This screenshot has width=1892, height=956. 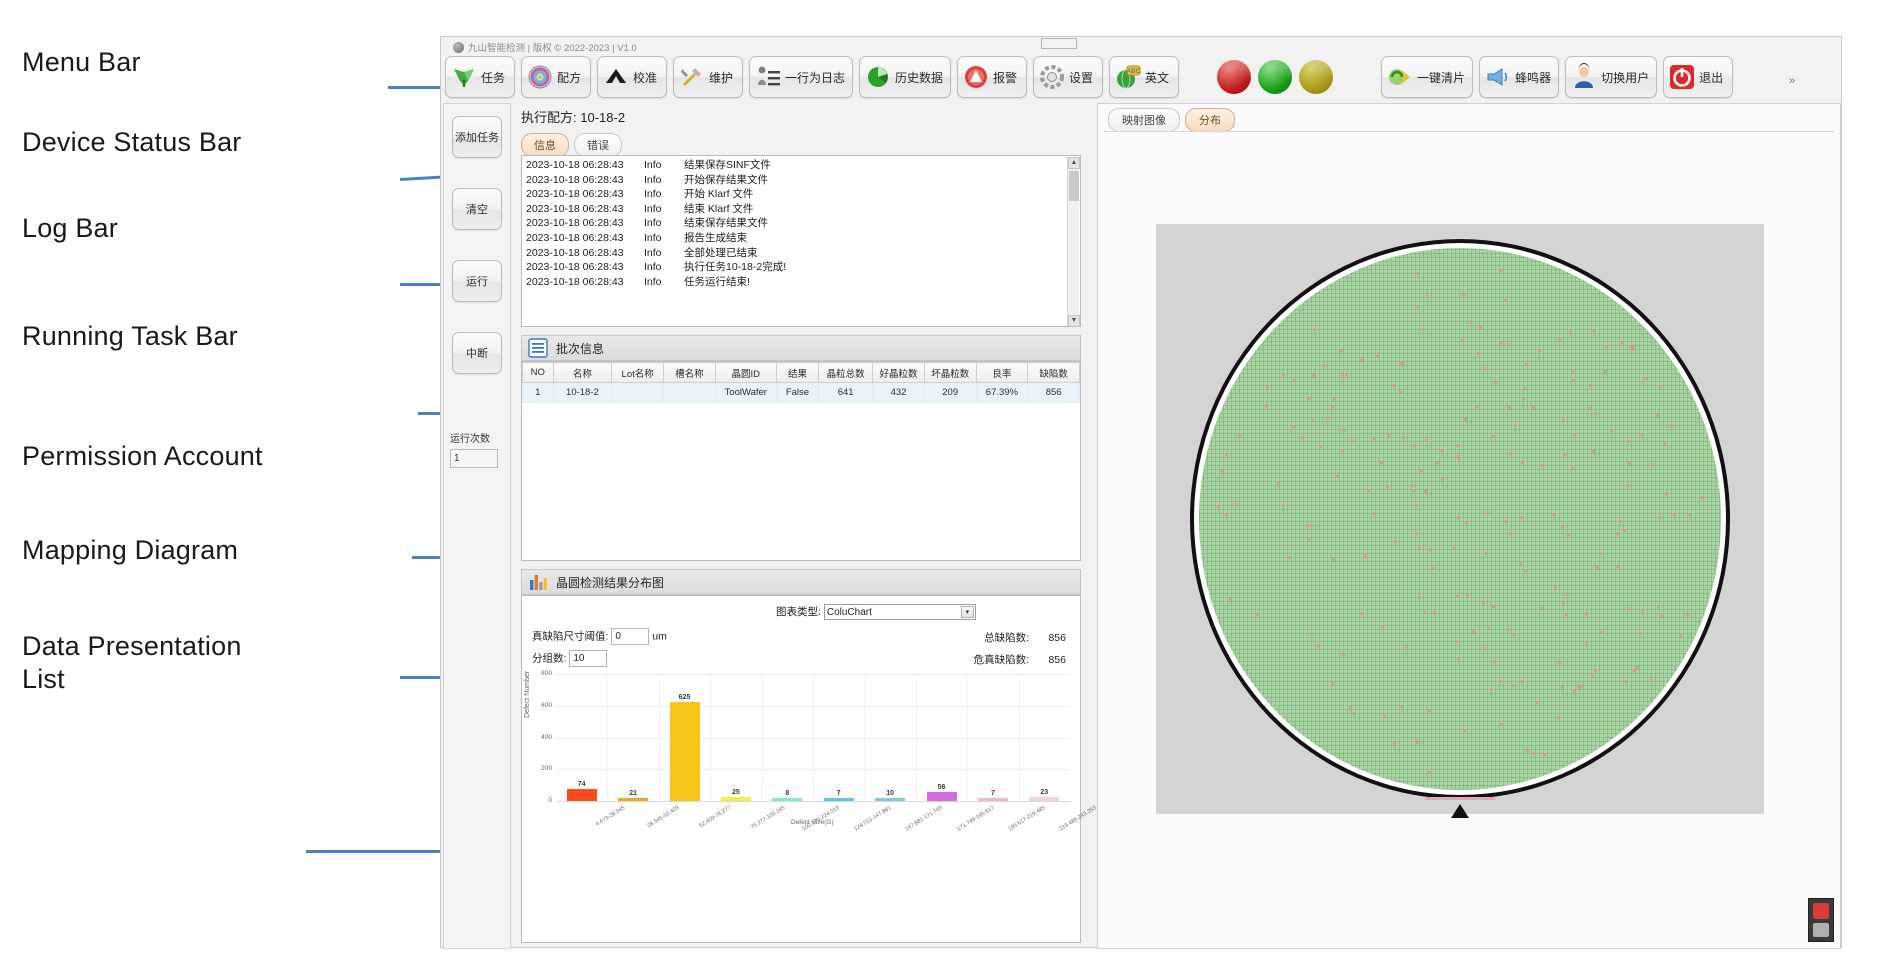 I want to click on tab-mapping-image: 映射图像, so click(x=1144, y=120).